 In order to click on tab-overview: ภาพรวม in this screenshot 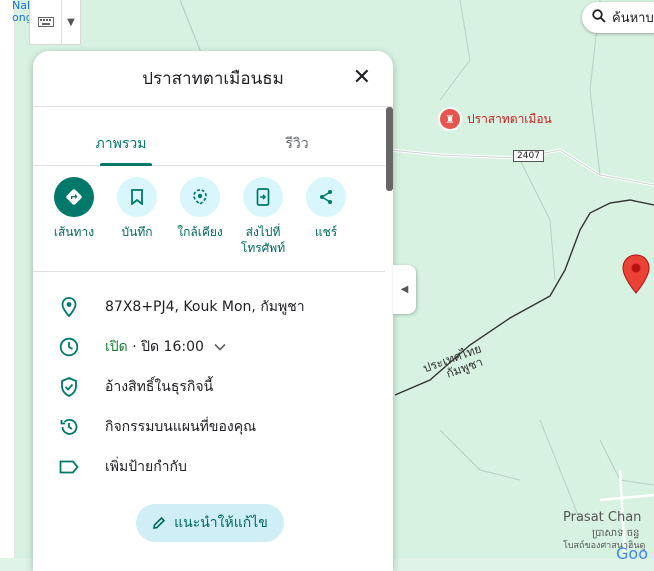, I will do `click(121, 144)`.